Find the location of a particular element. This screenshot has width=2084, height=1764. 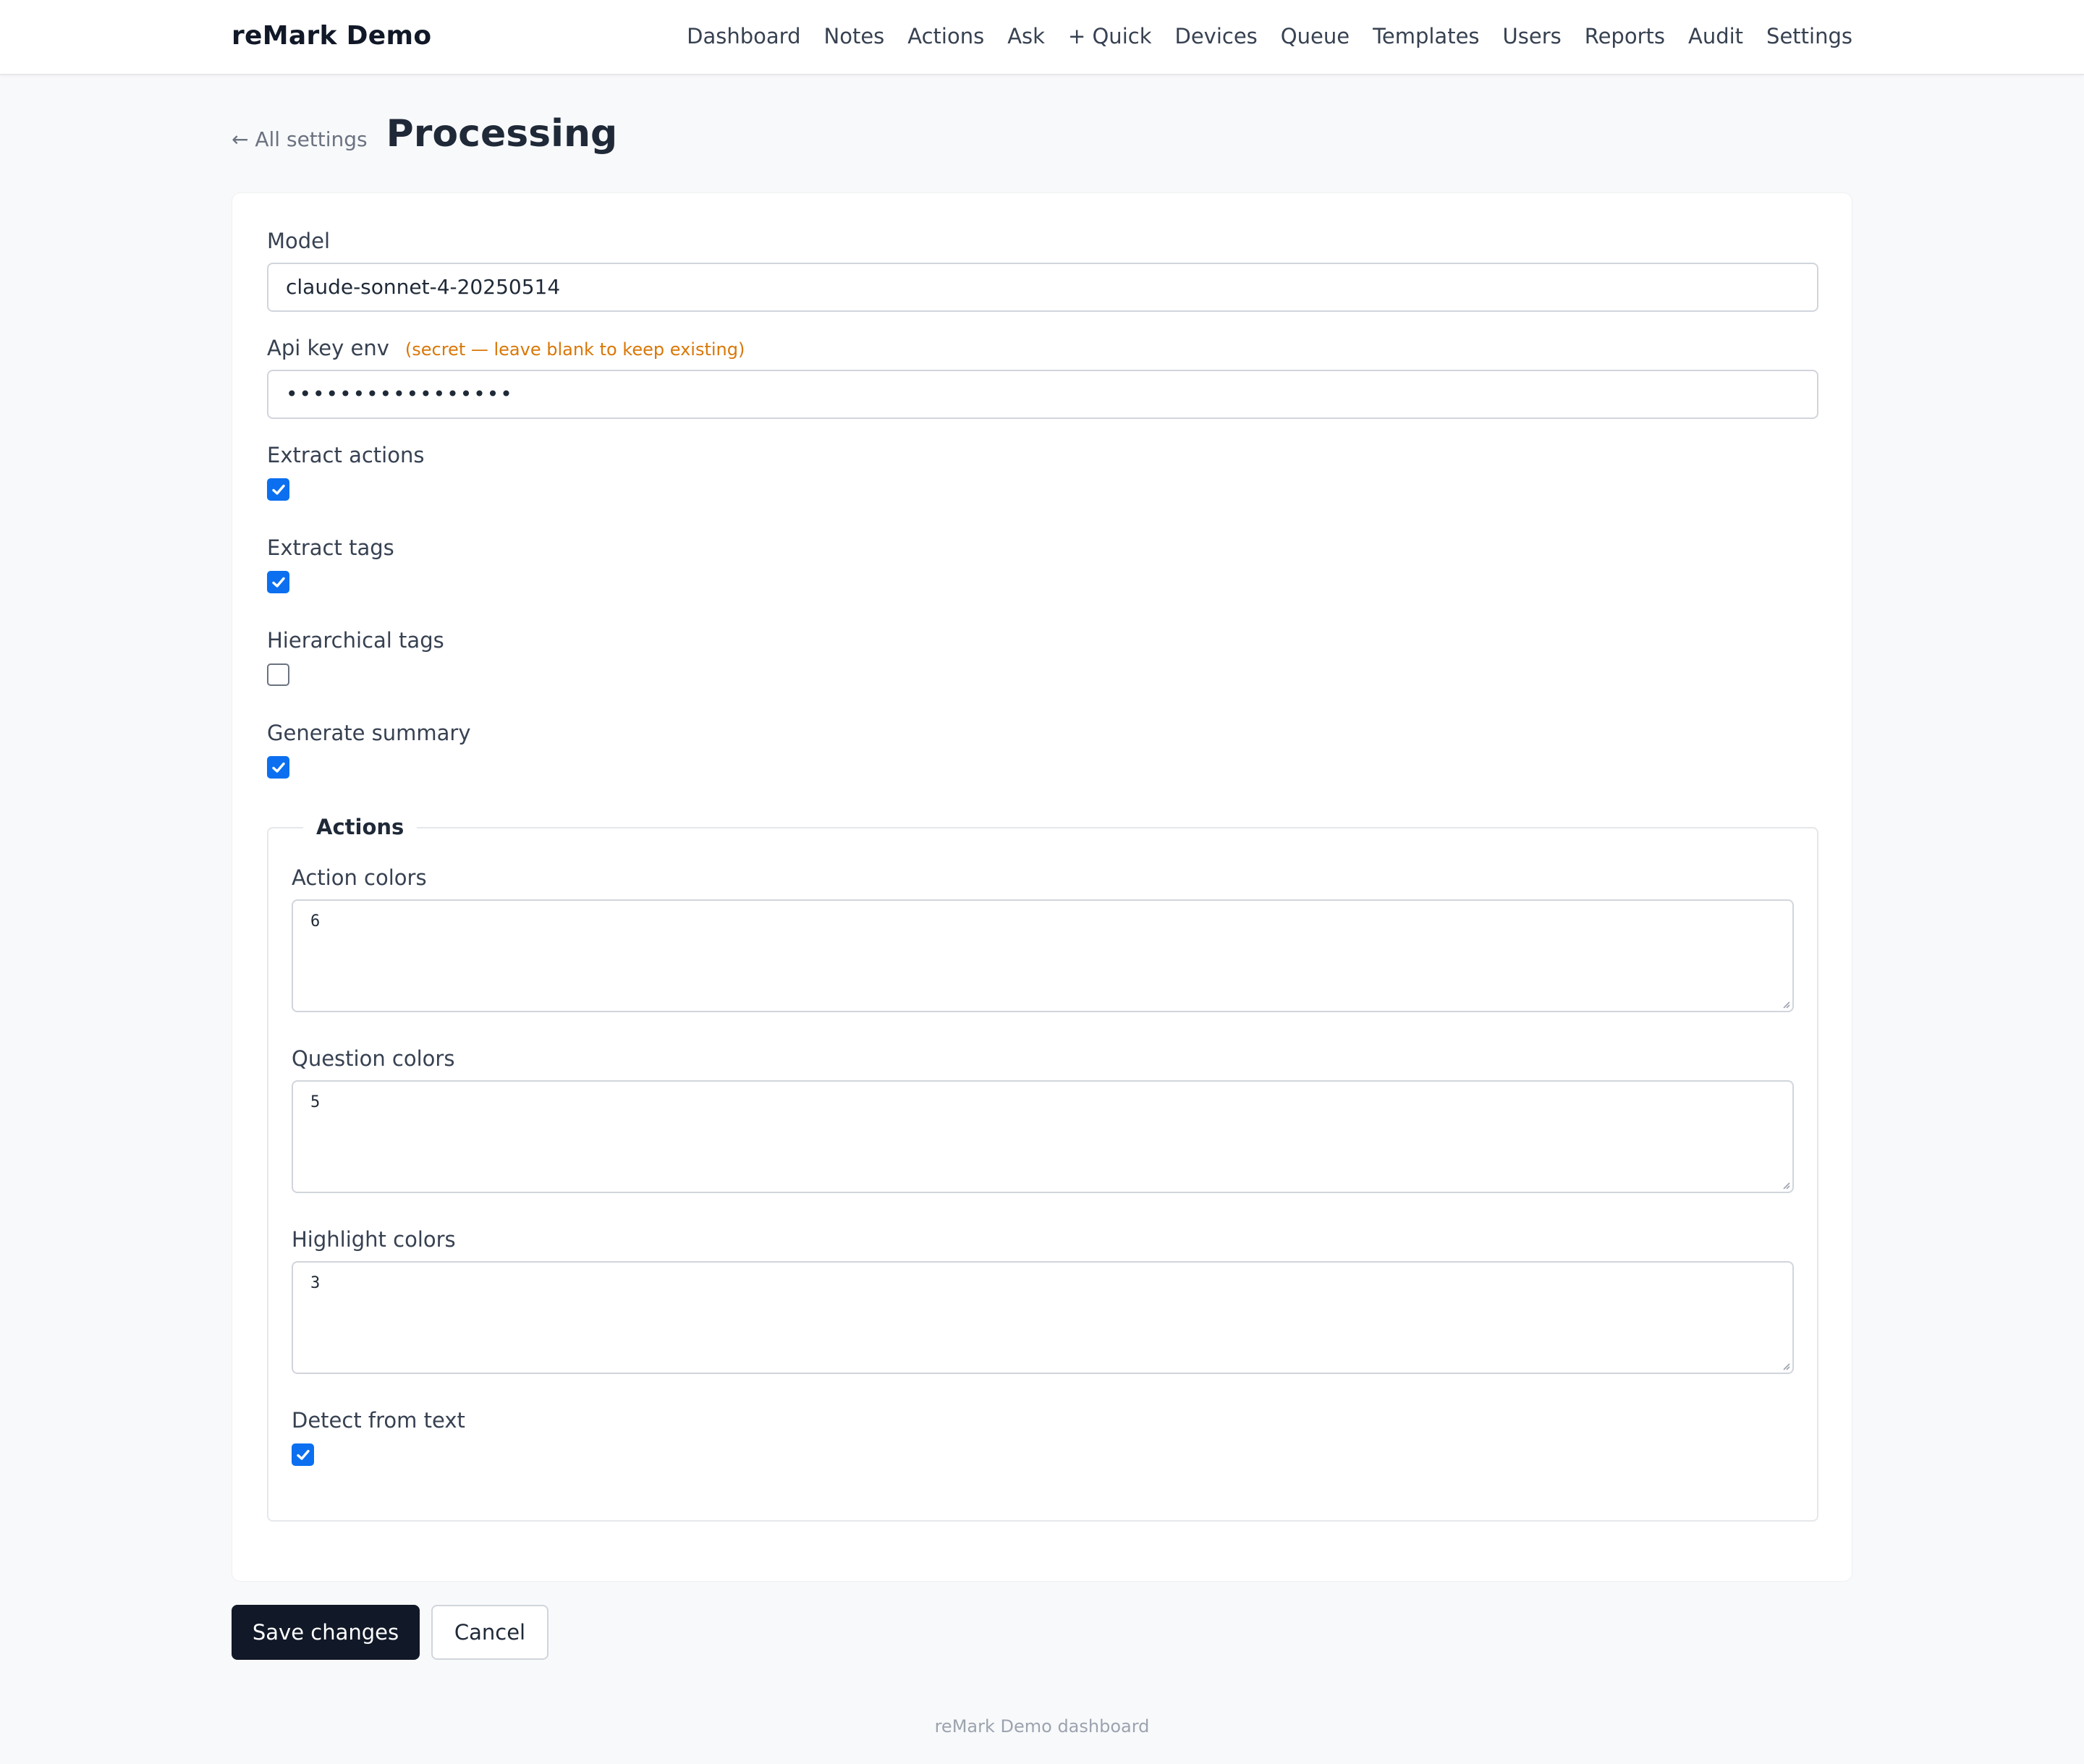

model-input: claude-sonnet-4-20250514 is located at coordinates (1042, 287).